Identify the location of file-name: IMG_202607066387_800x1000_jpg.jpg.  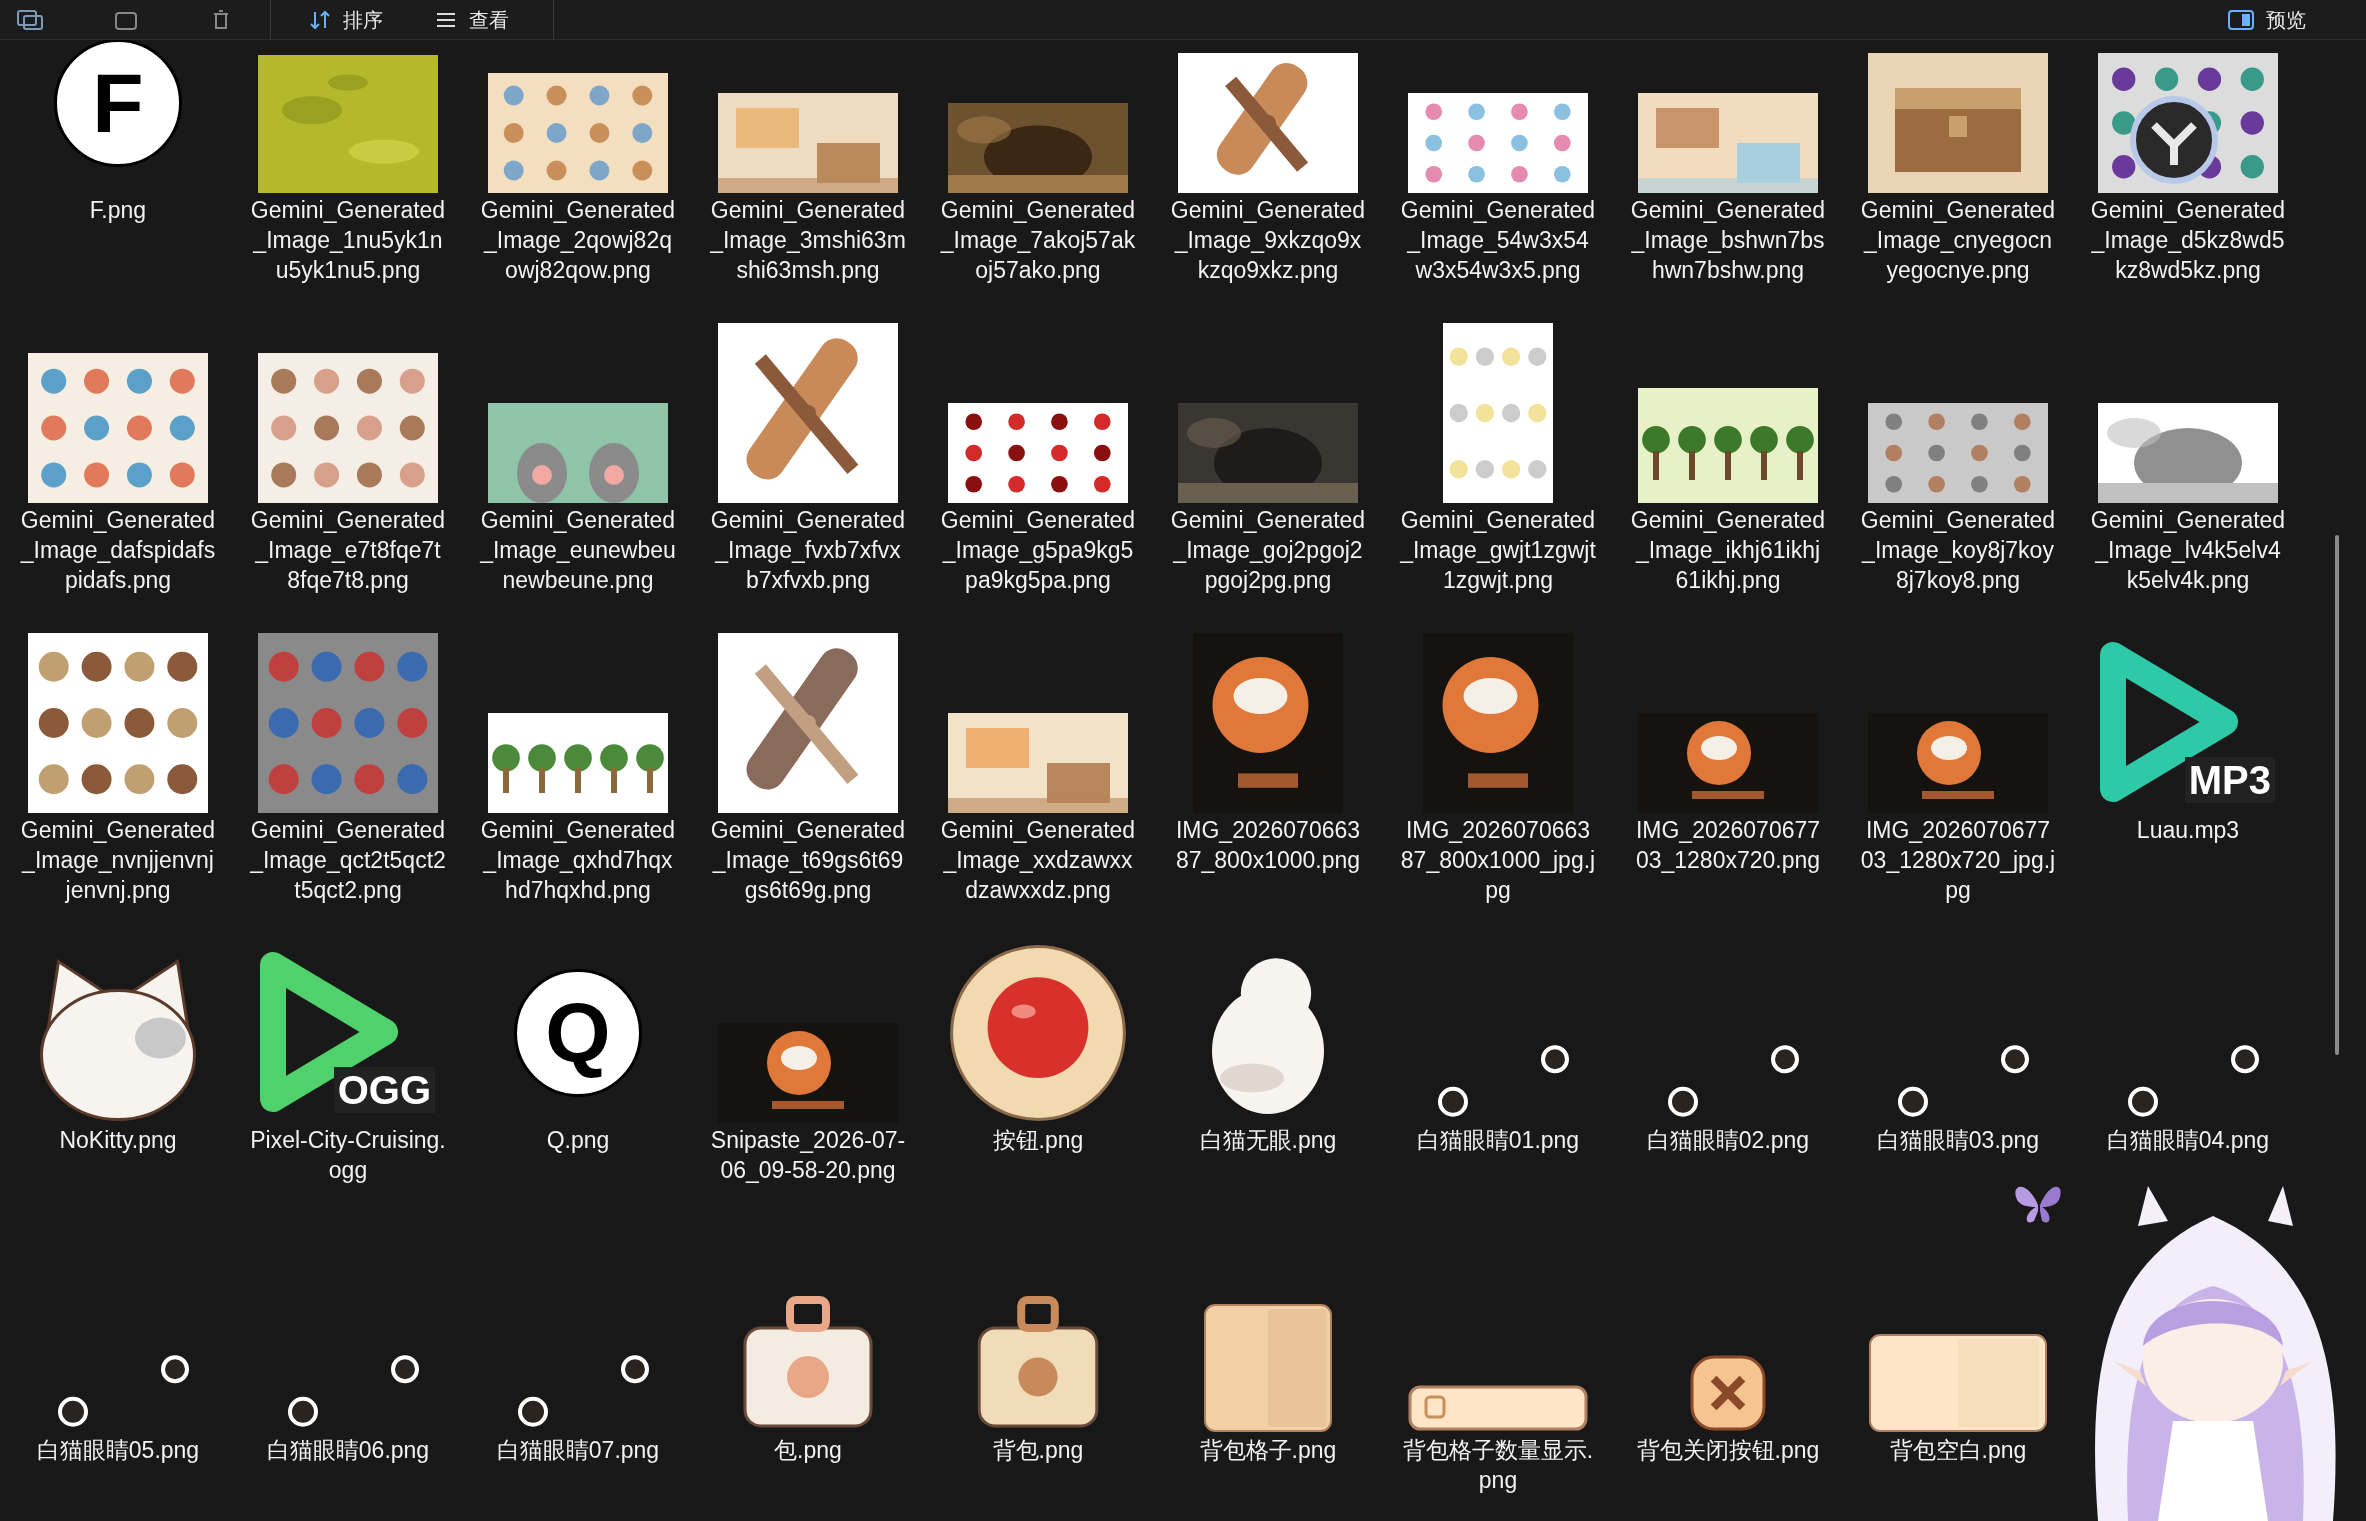
(1498, 860).